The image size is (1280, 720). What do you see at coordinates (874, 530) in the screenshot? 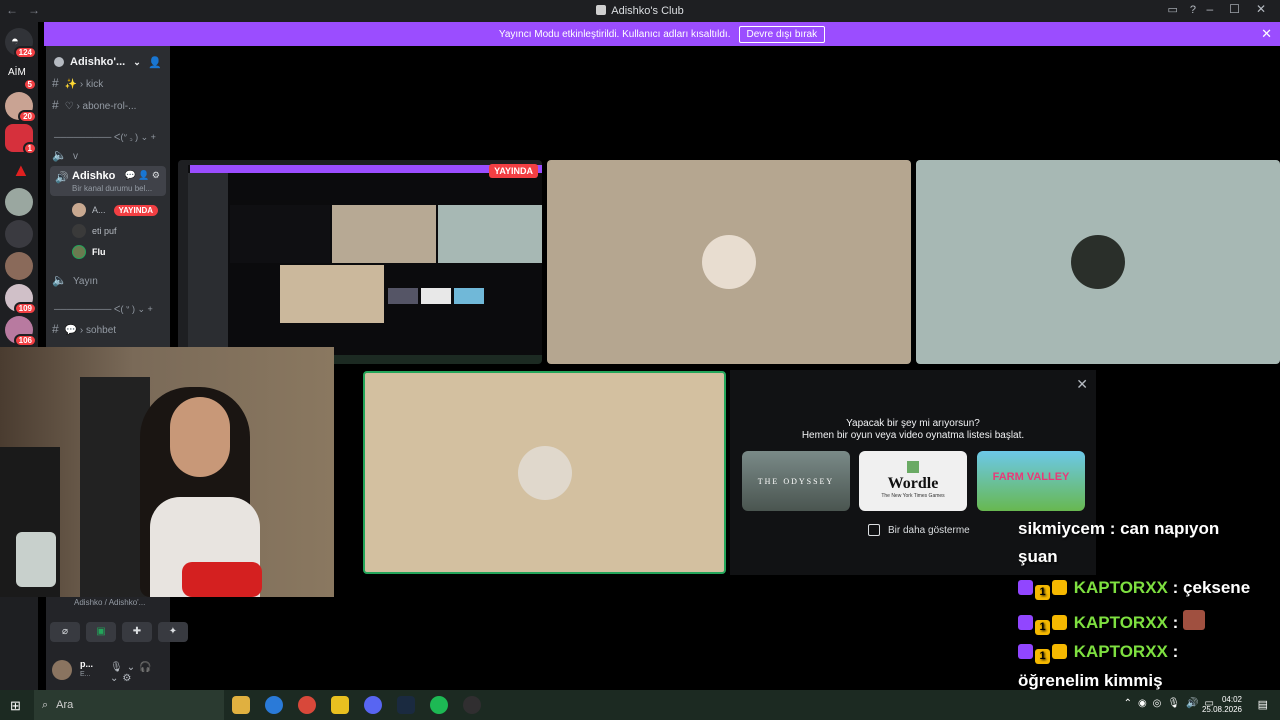
I see `checkbox-icon` at bounding box center [874, 530].